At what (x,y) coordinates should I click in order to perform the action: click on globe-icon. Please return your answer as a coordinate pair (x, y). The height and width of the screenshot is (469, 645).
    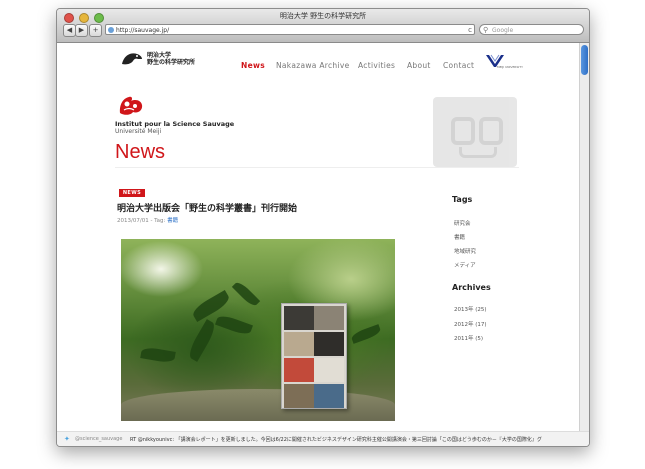
    Looking at the image, I should click on (111, 30).